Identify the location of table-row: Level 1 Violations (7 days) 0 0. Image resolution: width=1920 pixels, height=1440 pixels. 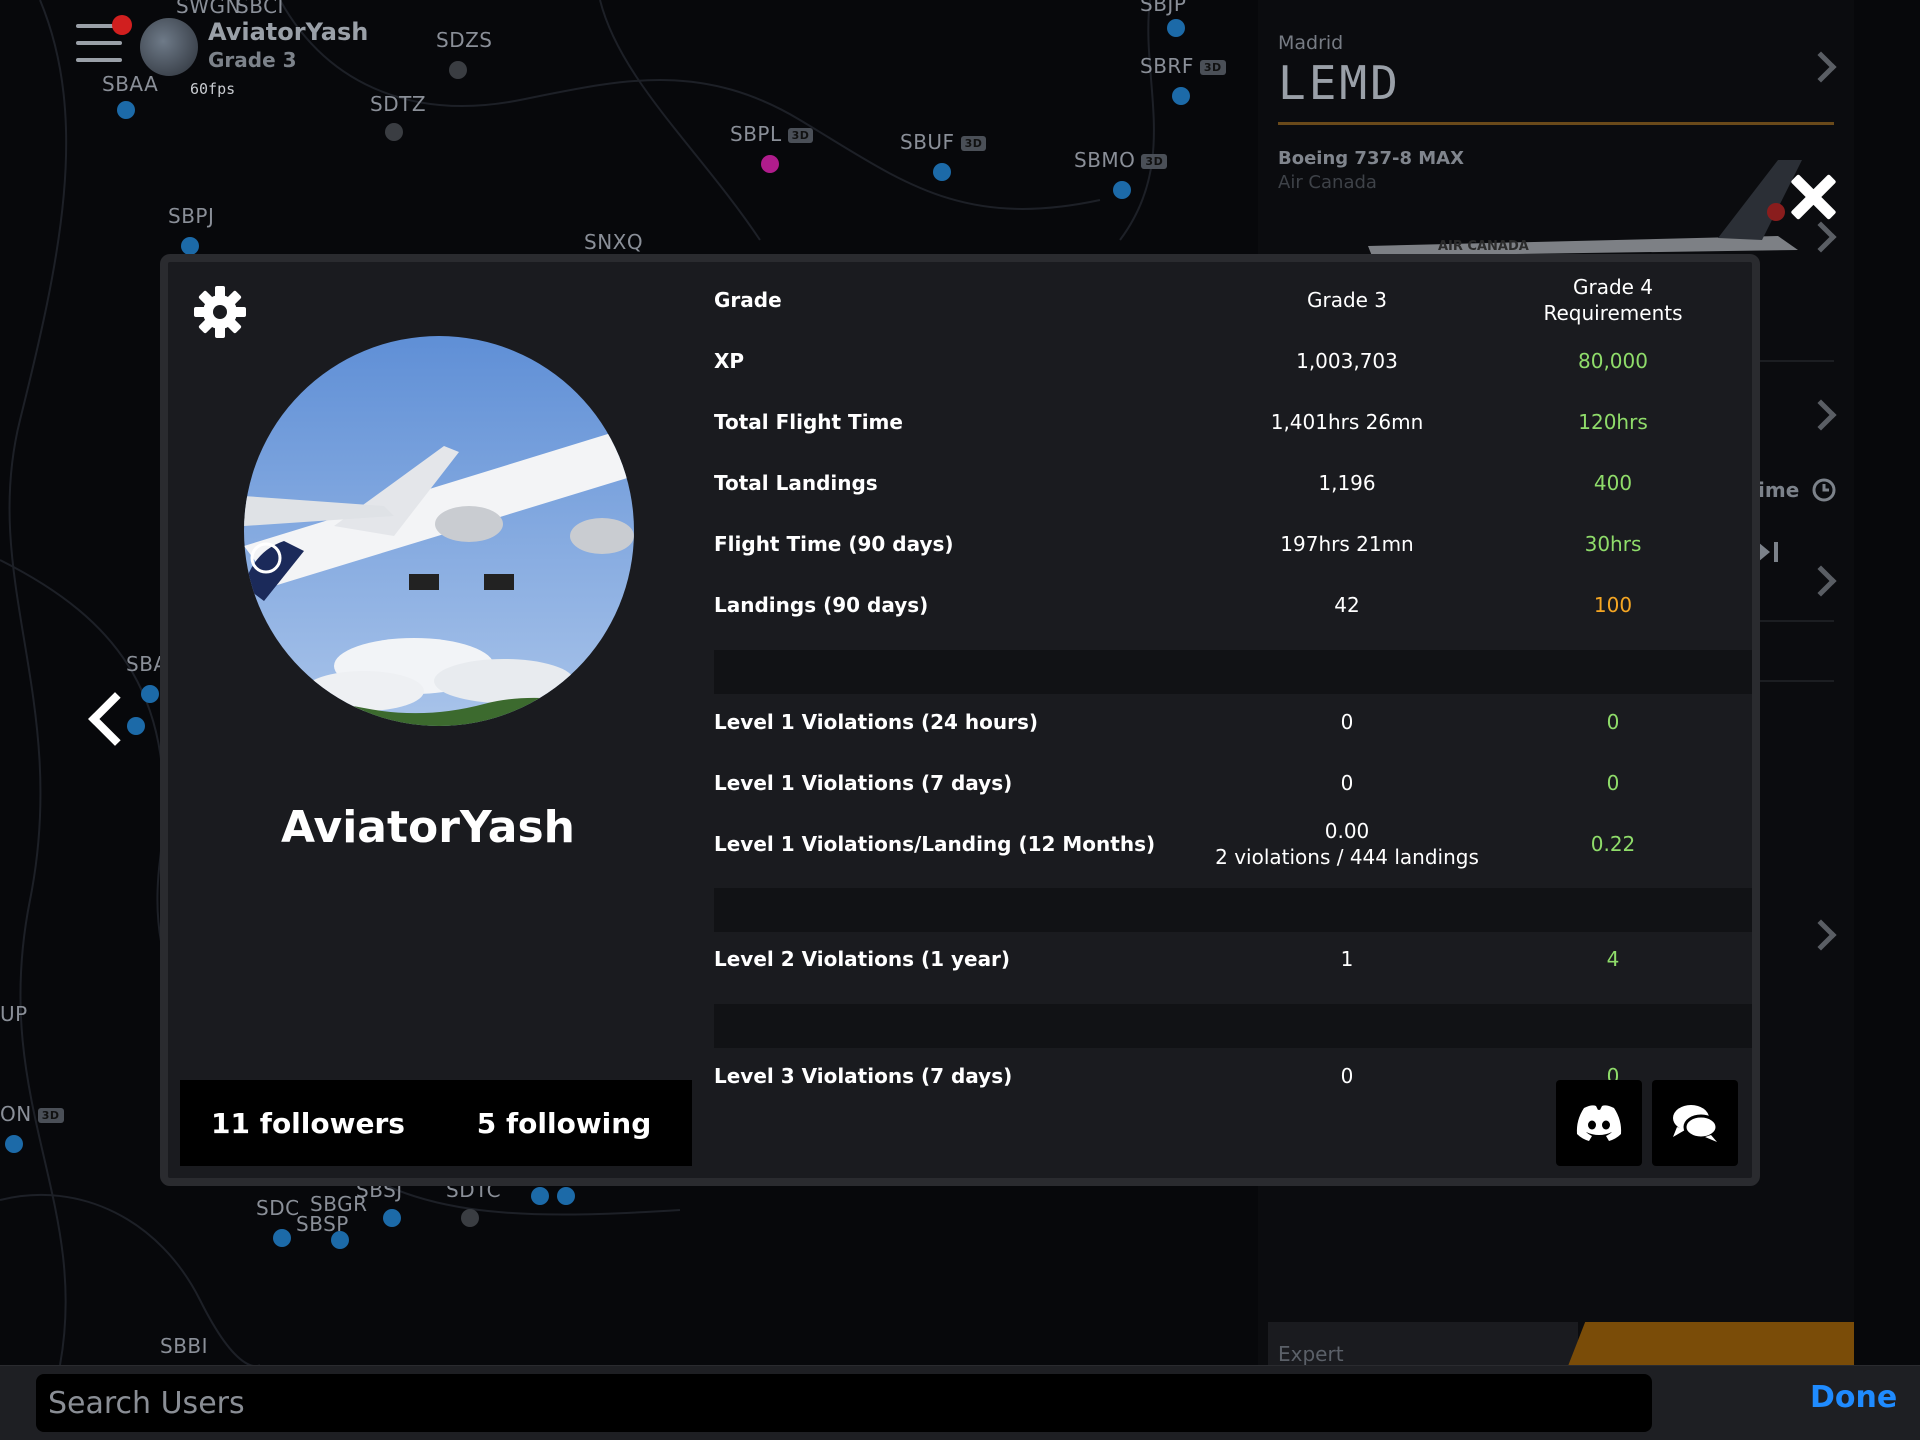
(1233, 783).